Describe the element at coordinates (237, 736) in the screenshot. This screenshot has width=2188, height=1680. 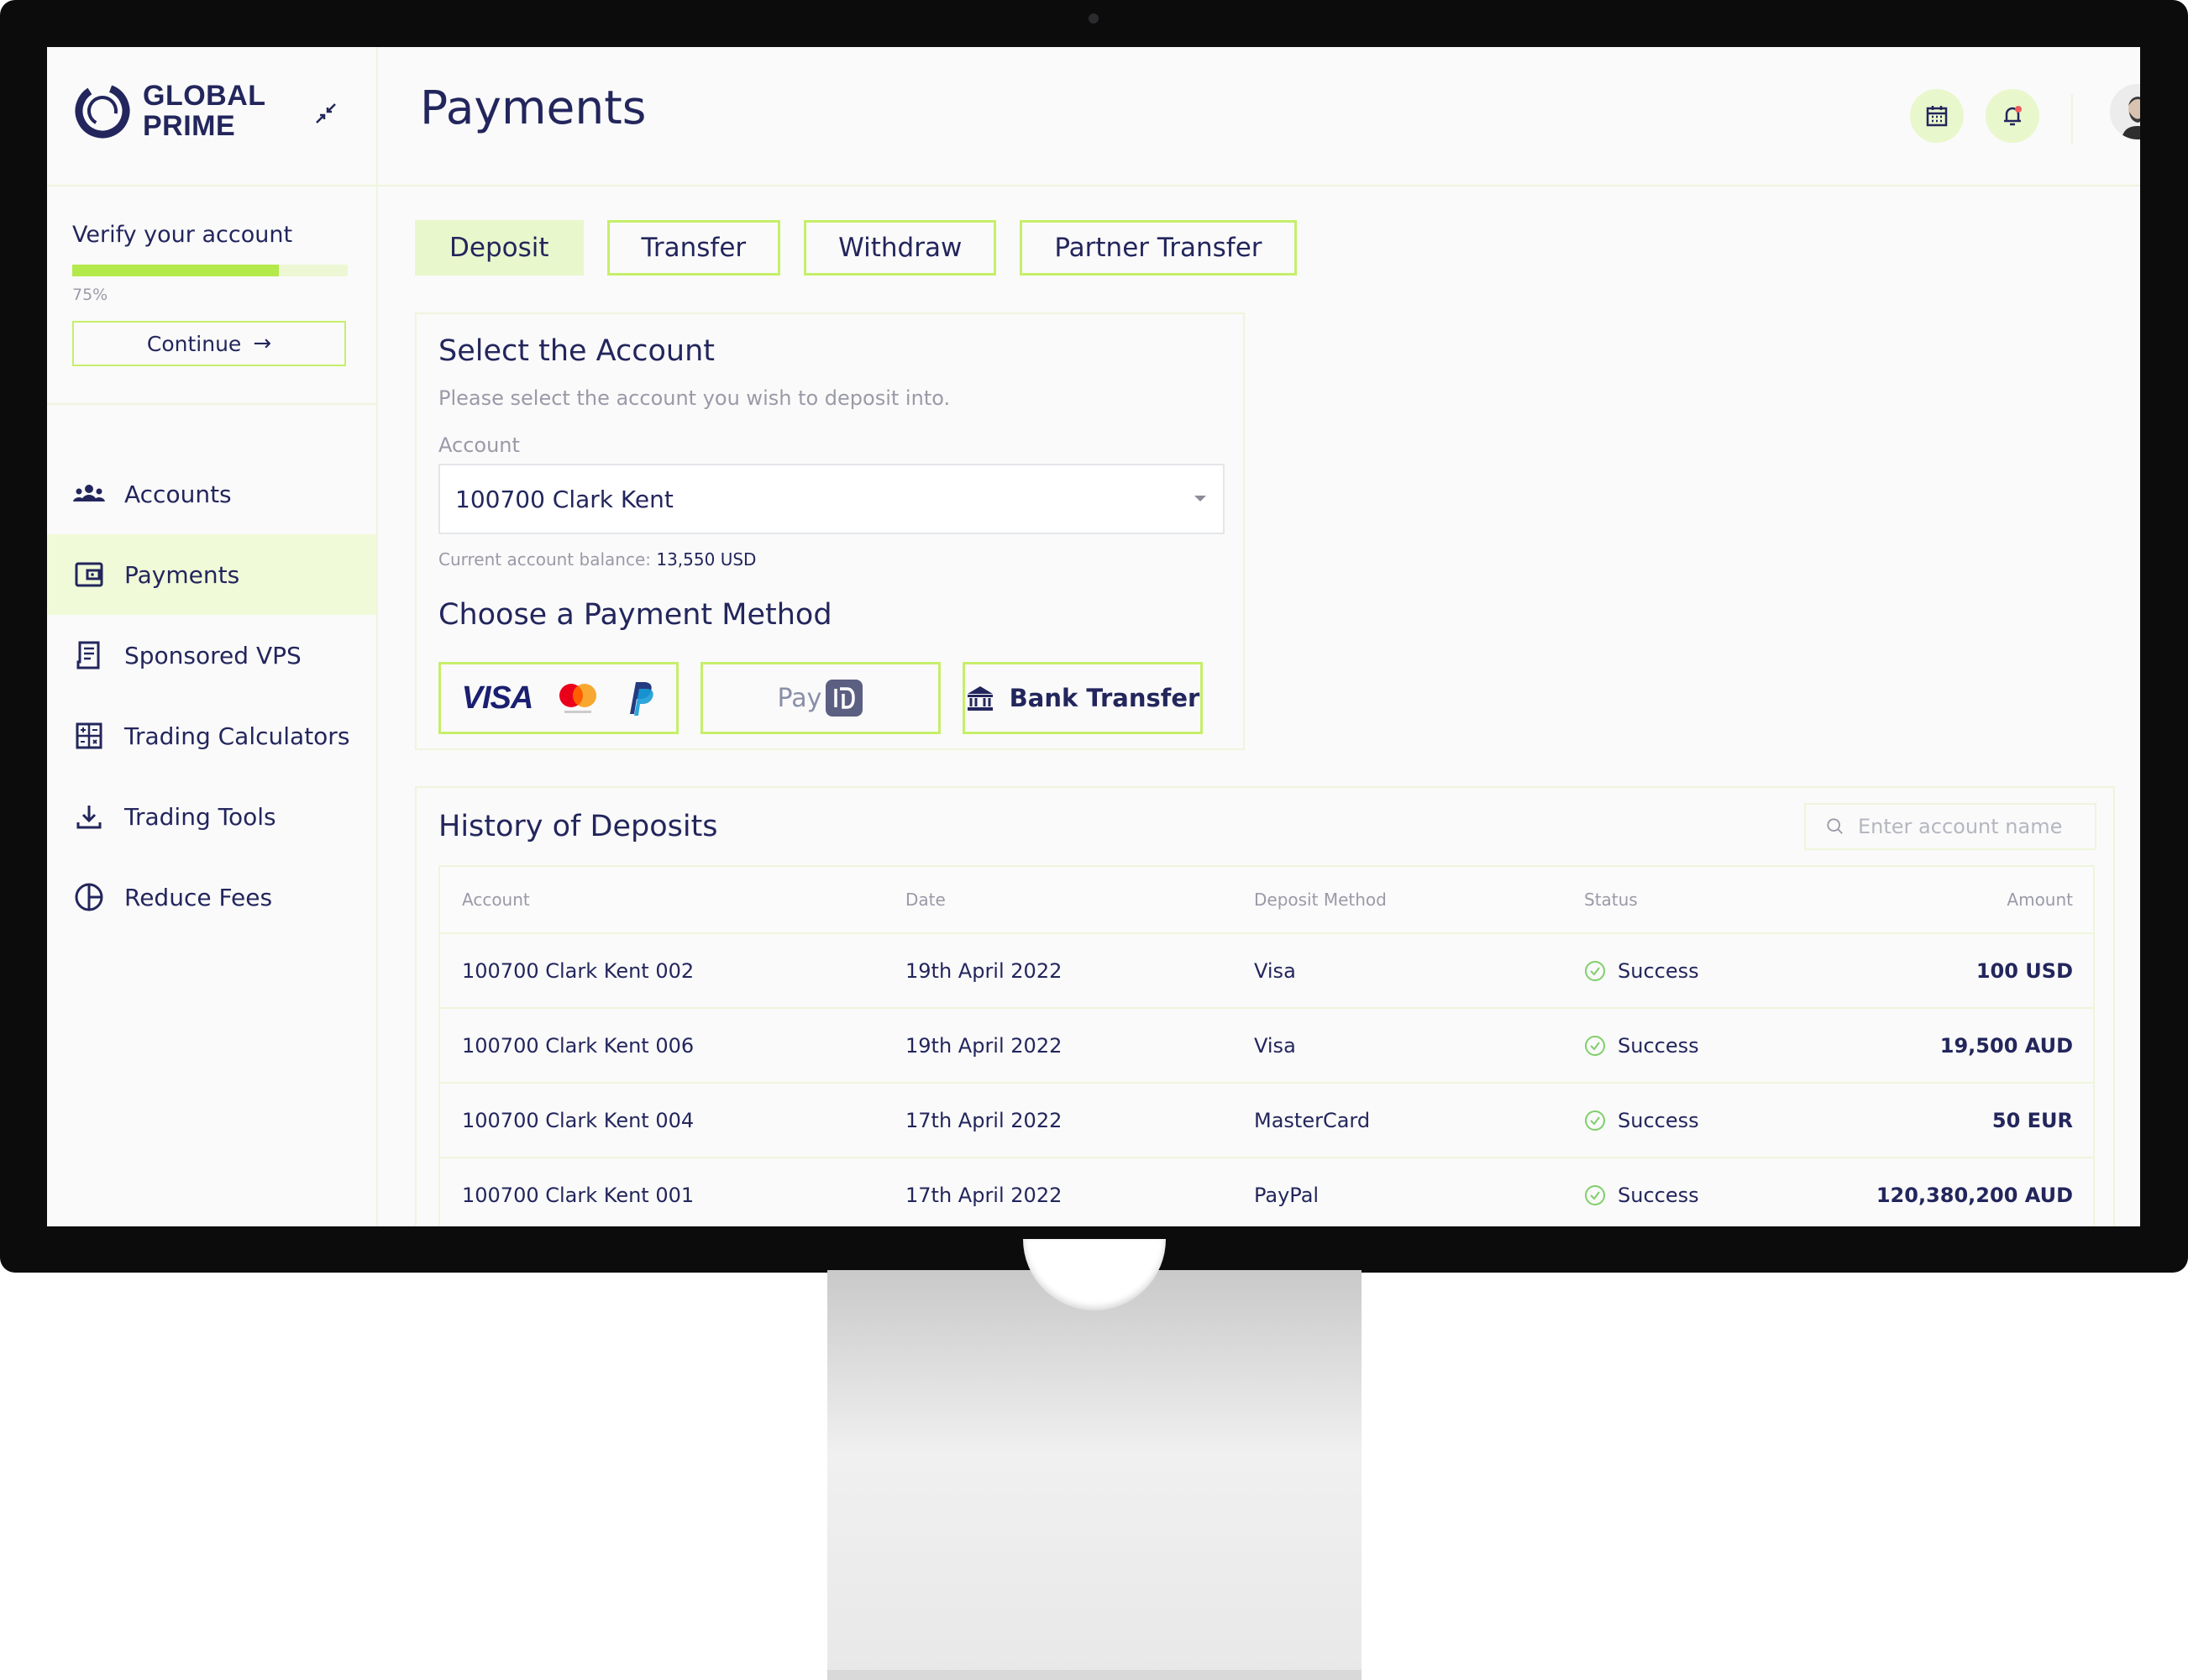
I see `sidebar-item-label: Trading Calculators` at that location.